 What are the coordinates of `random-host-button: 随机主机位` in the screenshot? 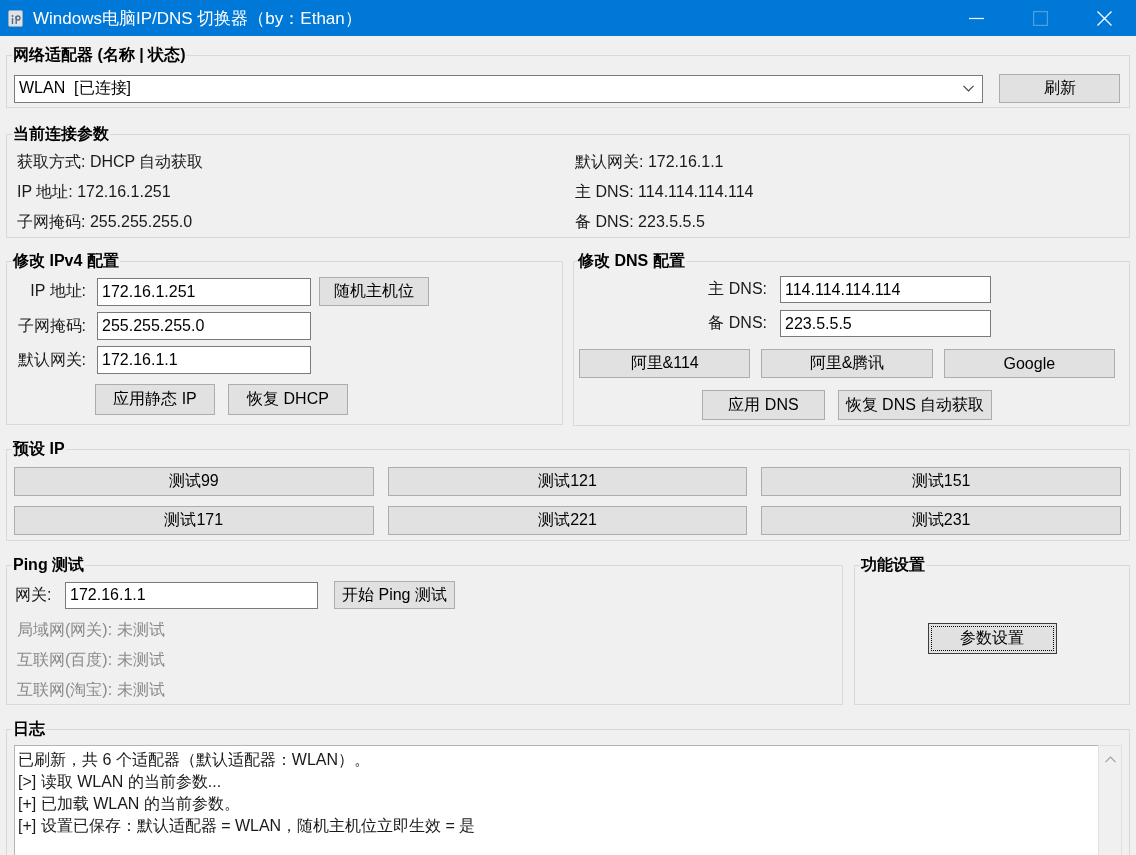 It's located at (374, 291).